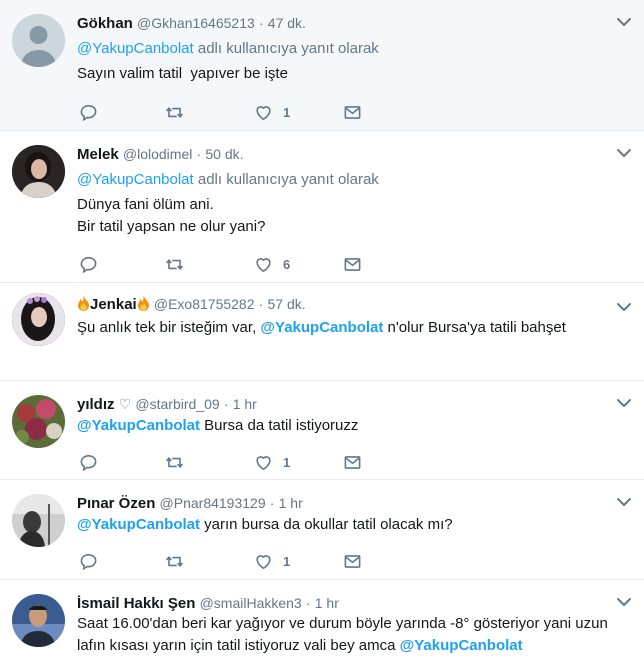 Image resolution: width=644 pixels, height=669 pixels. Describe the element at coordinates (474, 327) in the screenshot. I see `tweet-text-segment: n'olur Bursa'ya tatili bahşet` at that location.